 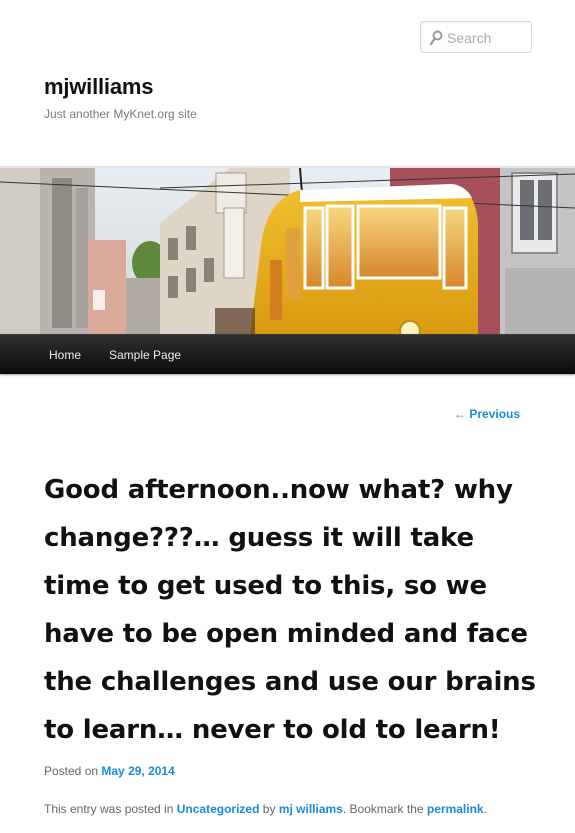 What do you see at coordinates (436, 38) in the screenshot?
I see `search-icon` at bounding box center [436, 38].